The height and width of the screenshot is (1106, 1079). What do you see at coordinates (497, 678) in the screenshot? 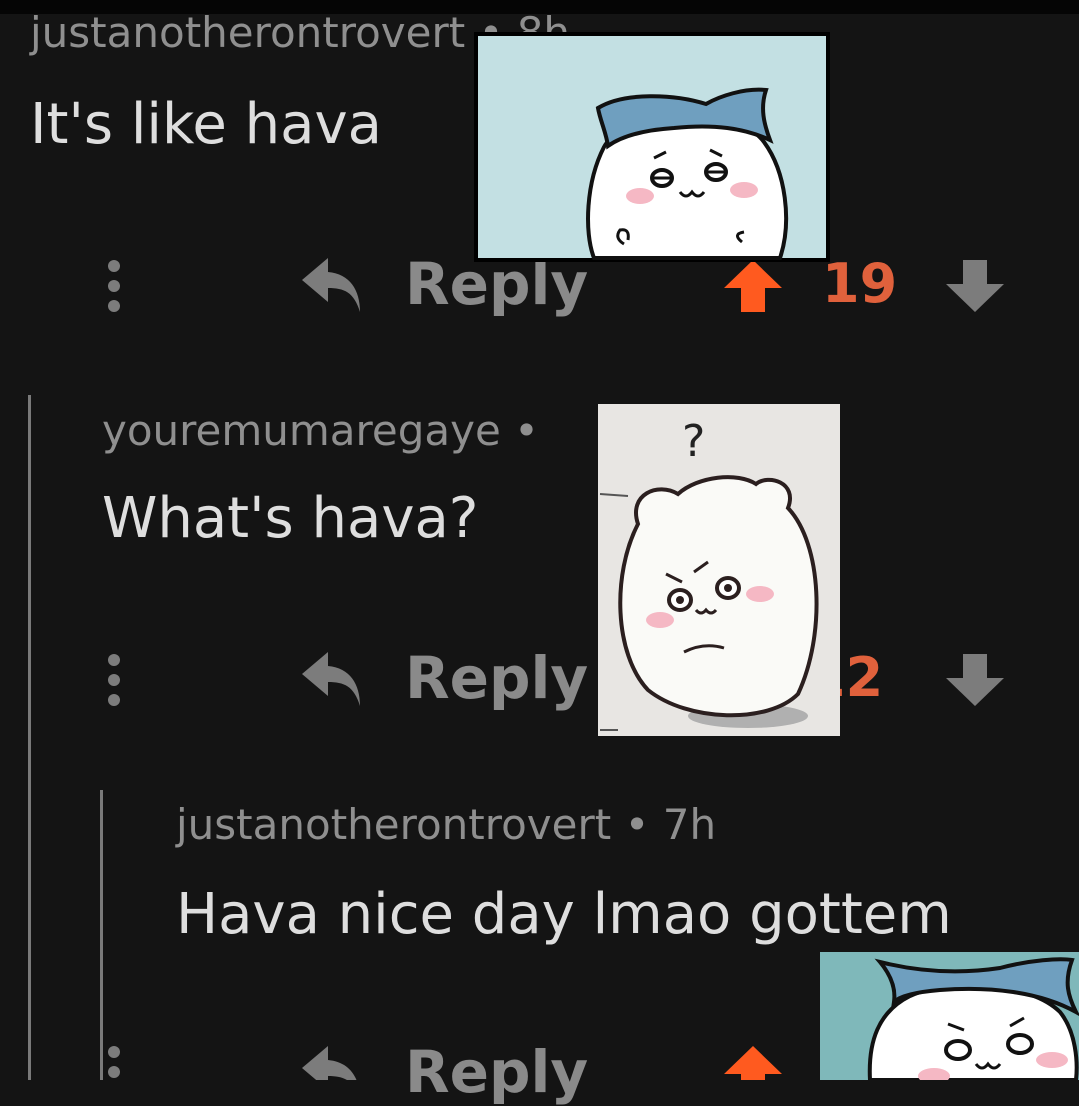
I see `comment-2-reply-label: Reply` at bounding box center [497, 678].